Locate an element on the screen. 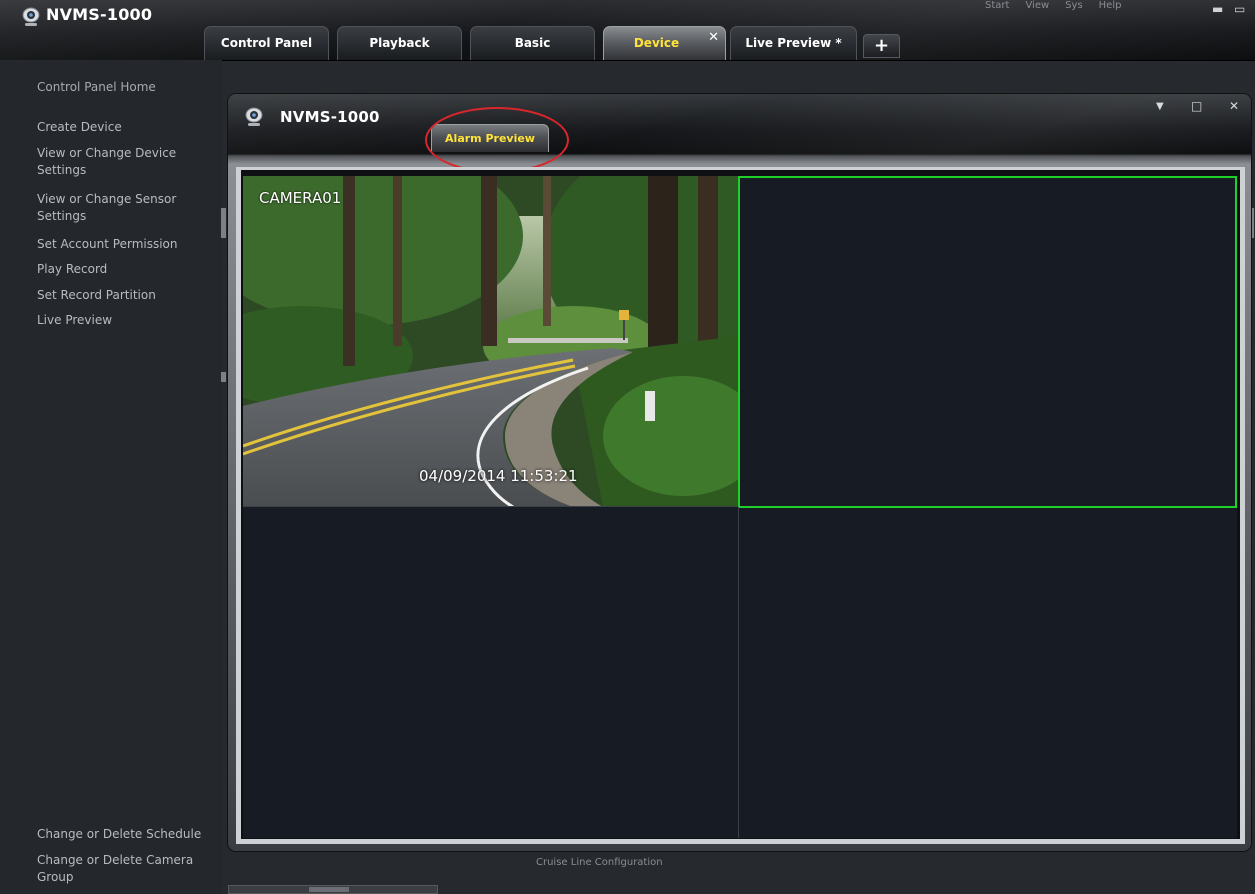  inner-window-title: NVMS-1000 is located at coordinates (330, 117).